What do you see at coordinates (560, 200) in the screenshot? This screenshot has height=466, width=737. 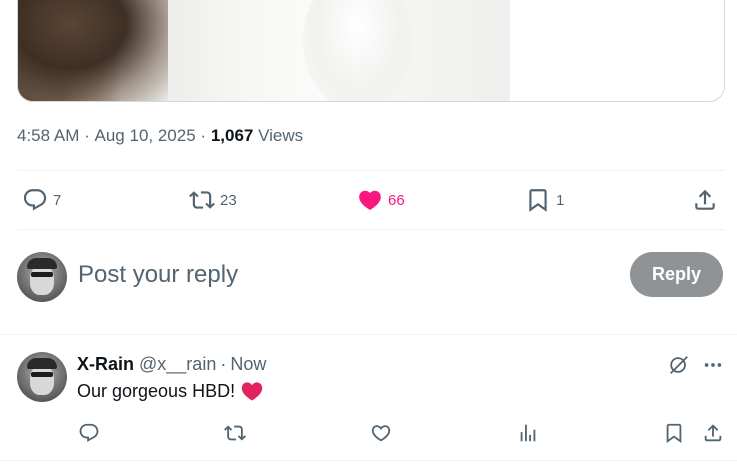 I see `bookmark-count: 1` at bounding box center [560, 200].